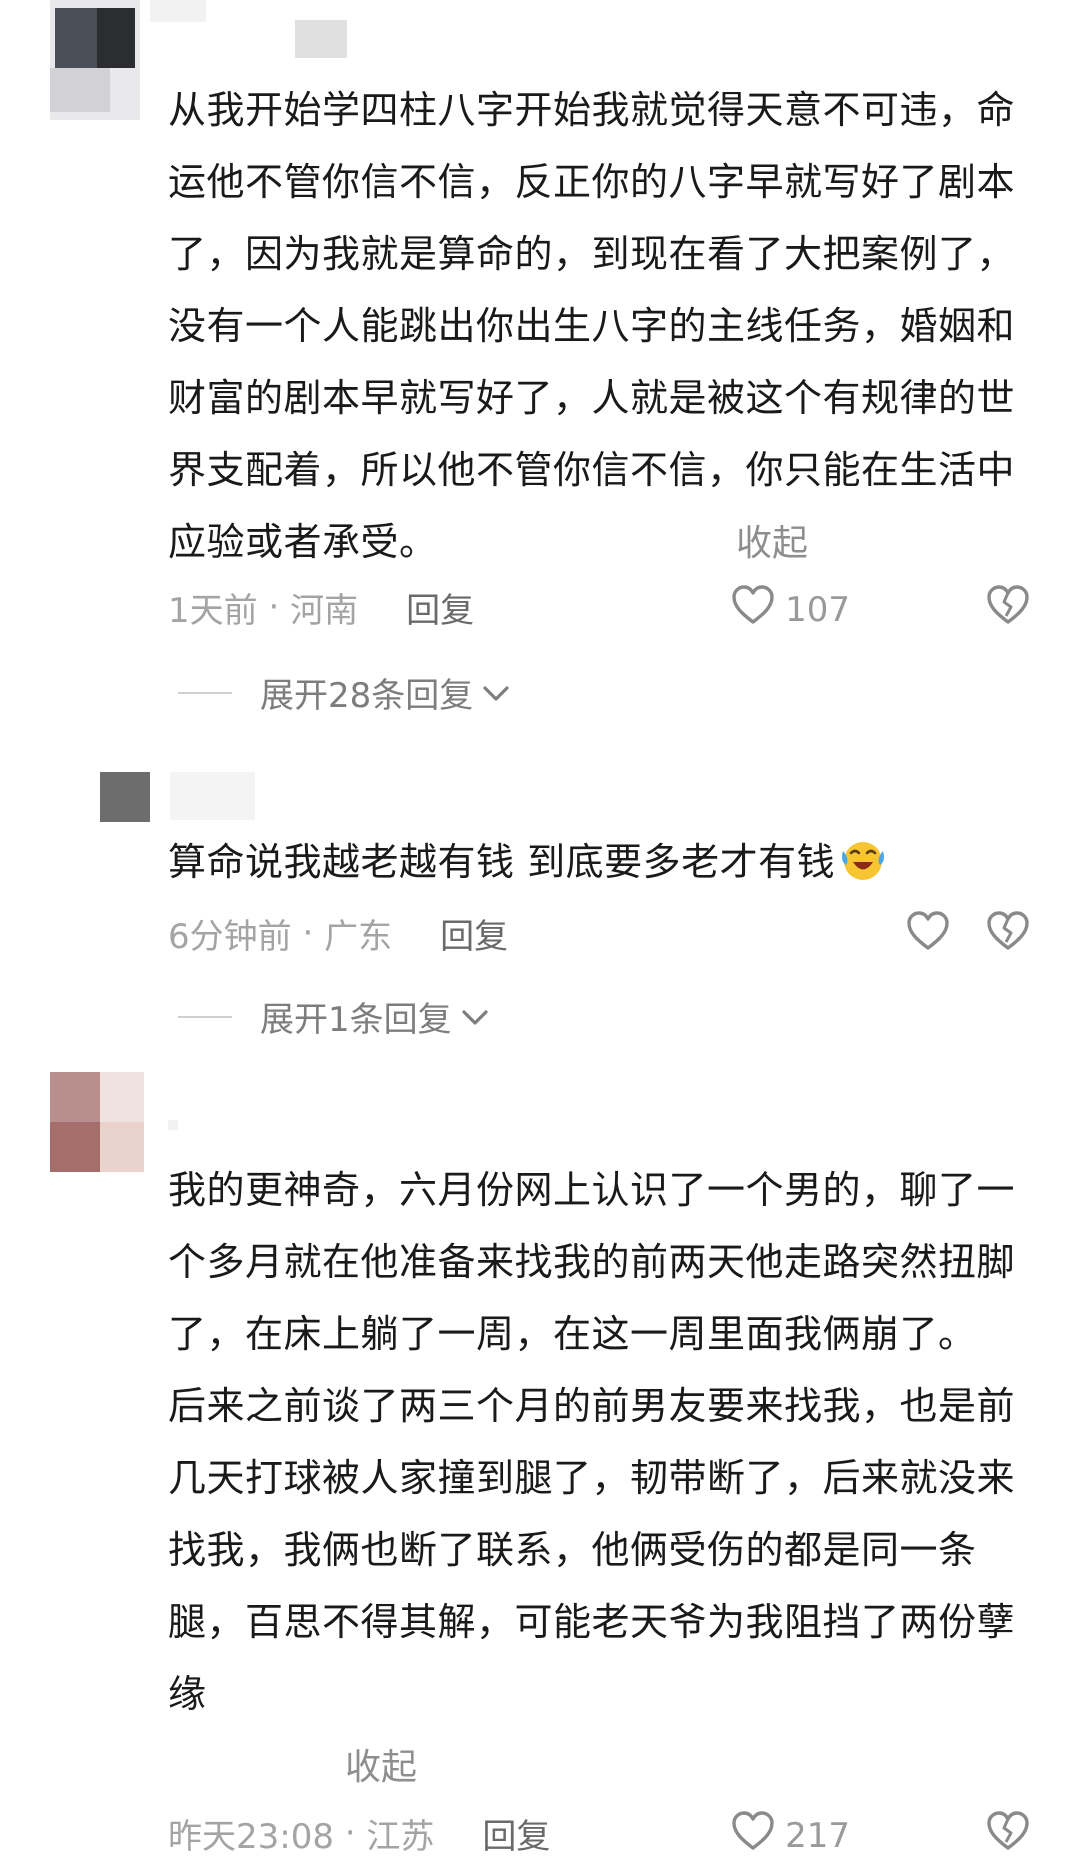  Describe the element at coordinates (213, 610) in the screenshot. I see `timestamp: 1天前` at that location.